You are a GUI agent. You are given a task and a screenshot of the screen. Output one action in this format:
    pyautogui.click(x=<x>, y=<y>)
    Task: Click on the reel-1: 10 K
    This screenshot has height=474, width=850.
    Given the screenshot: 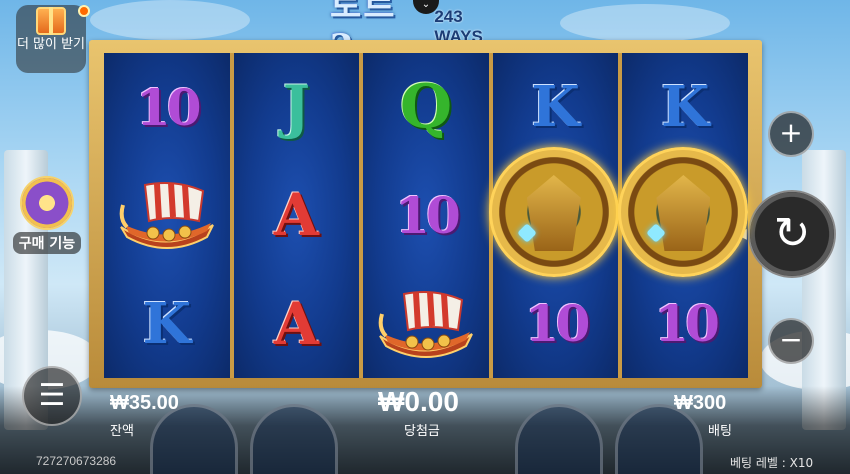 What is the action you would take?
    pyautogui.click(x=167, y=215)
    